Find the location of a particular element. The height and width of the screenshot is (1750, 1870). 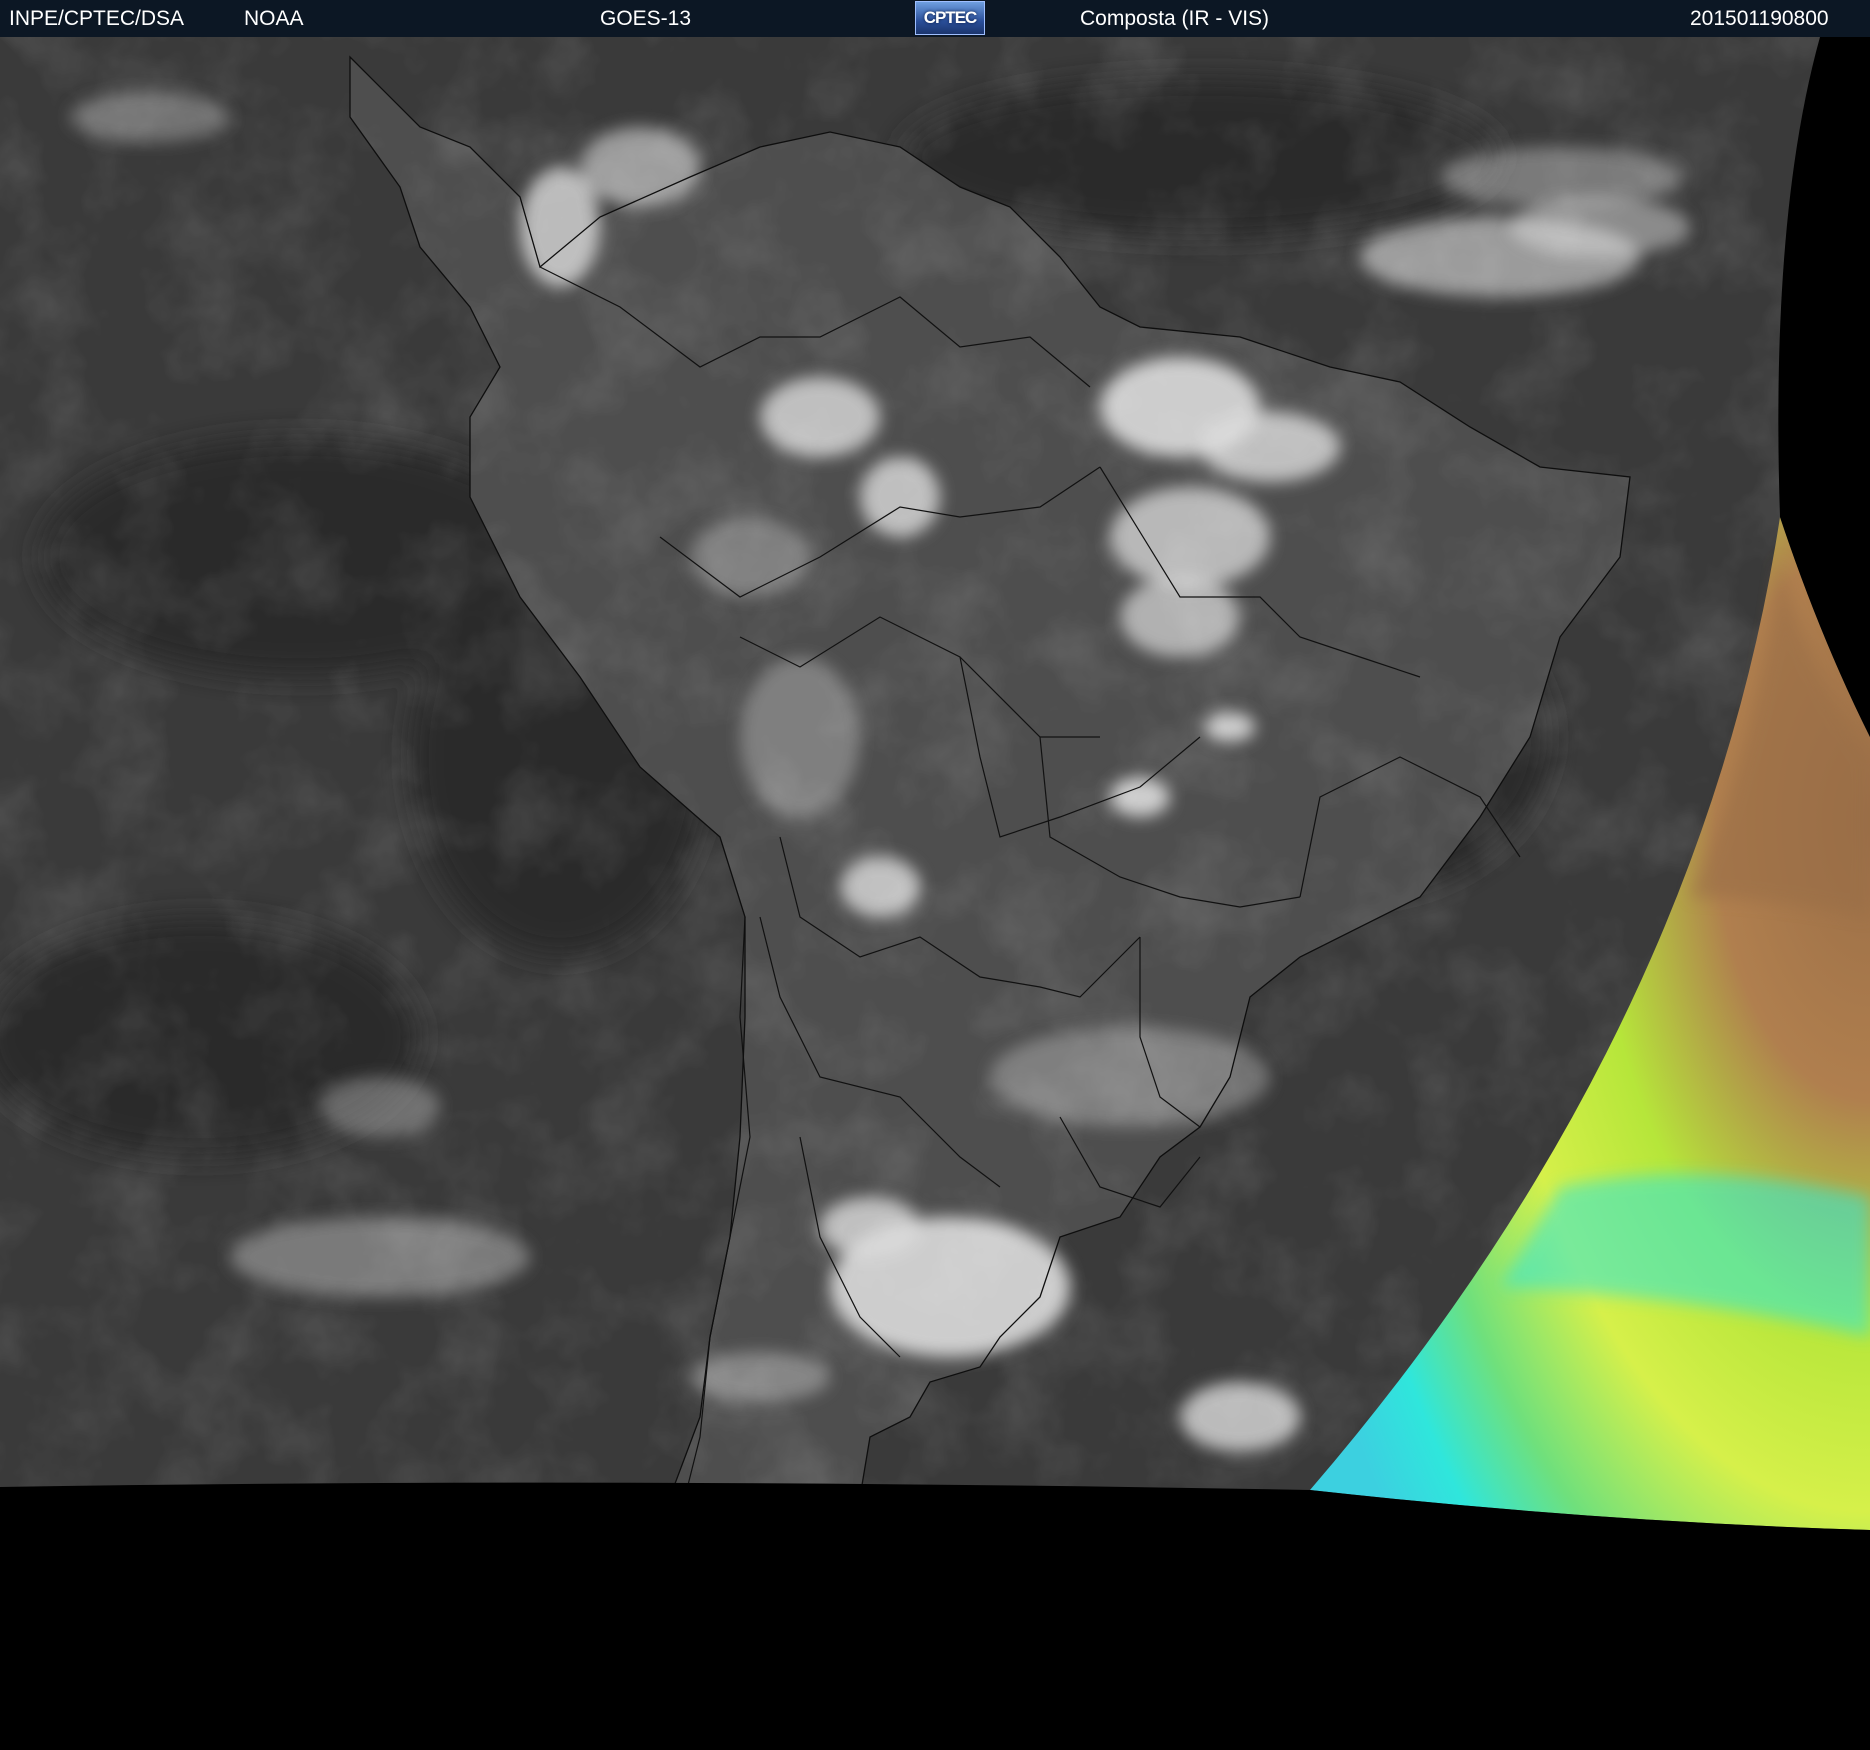

timestamp-label: 201501190800 is located at coordinates (1759, 18).